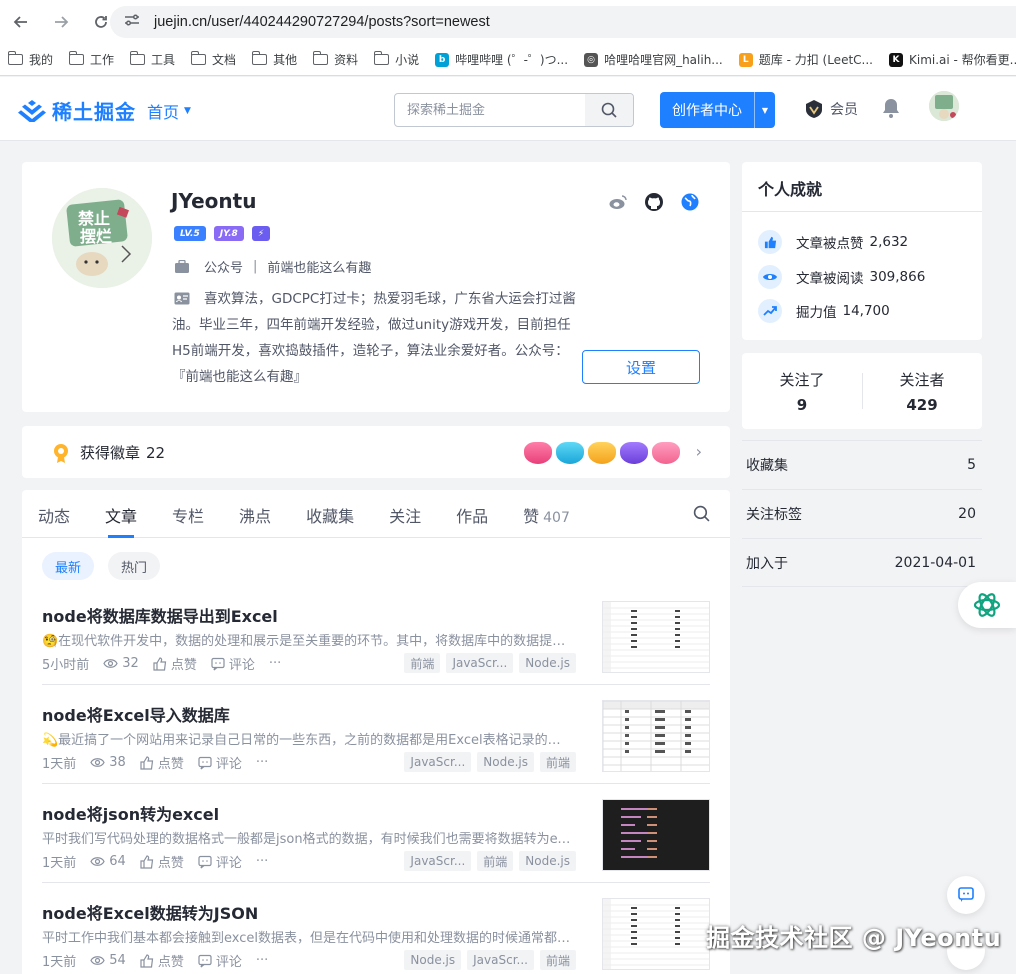 The image size is (1016, 974). What do you see at coordinates (121, 513) in the screenshot?
I see `tab-1: 文章` at bounding box center [121, 513].